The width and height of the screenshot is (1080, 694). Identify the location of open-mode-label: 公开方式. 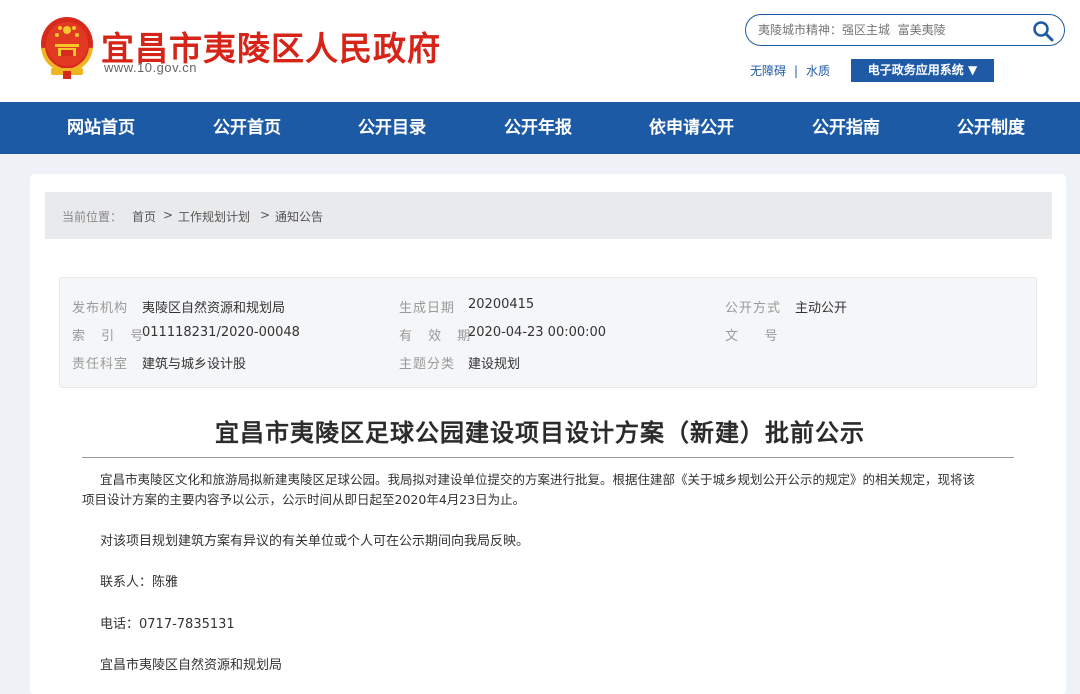
(753, 308).